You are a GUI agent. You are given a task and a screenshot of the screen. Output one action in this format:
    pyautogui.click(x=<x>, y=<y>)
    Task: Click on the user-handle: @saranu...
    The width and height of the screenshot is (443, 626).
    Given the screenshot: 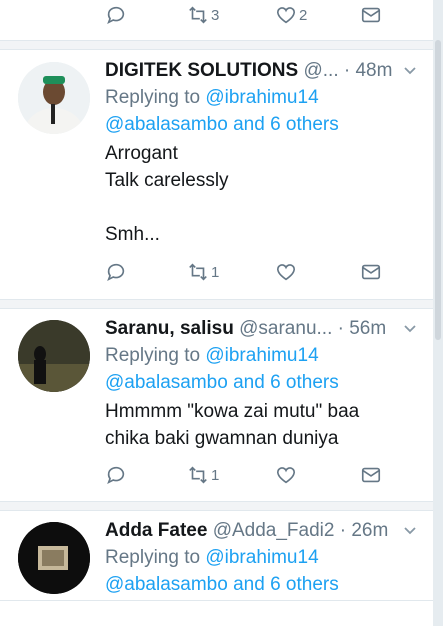 What is the action you would take?
    pyautogui.click(x=285, y=328)
    